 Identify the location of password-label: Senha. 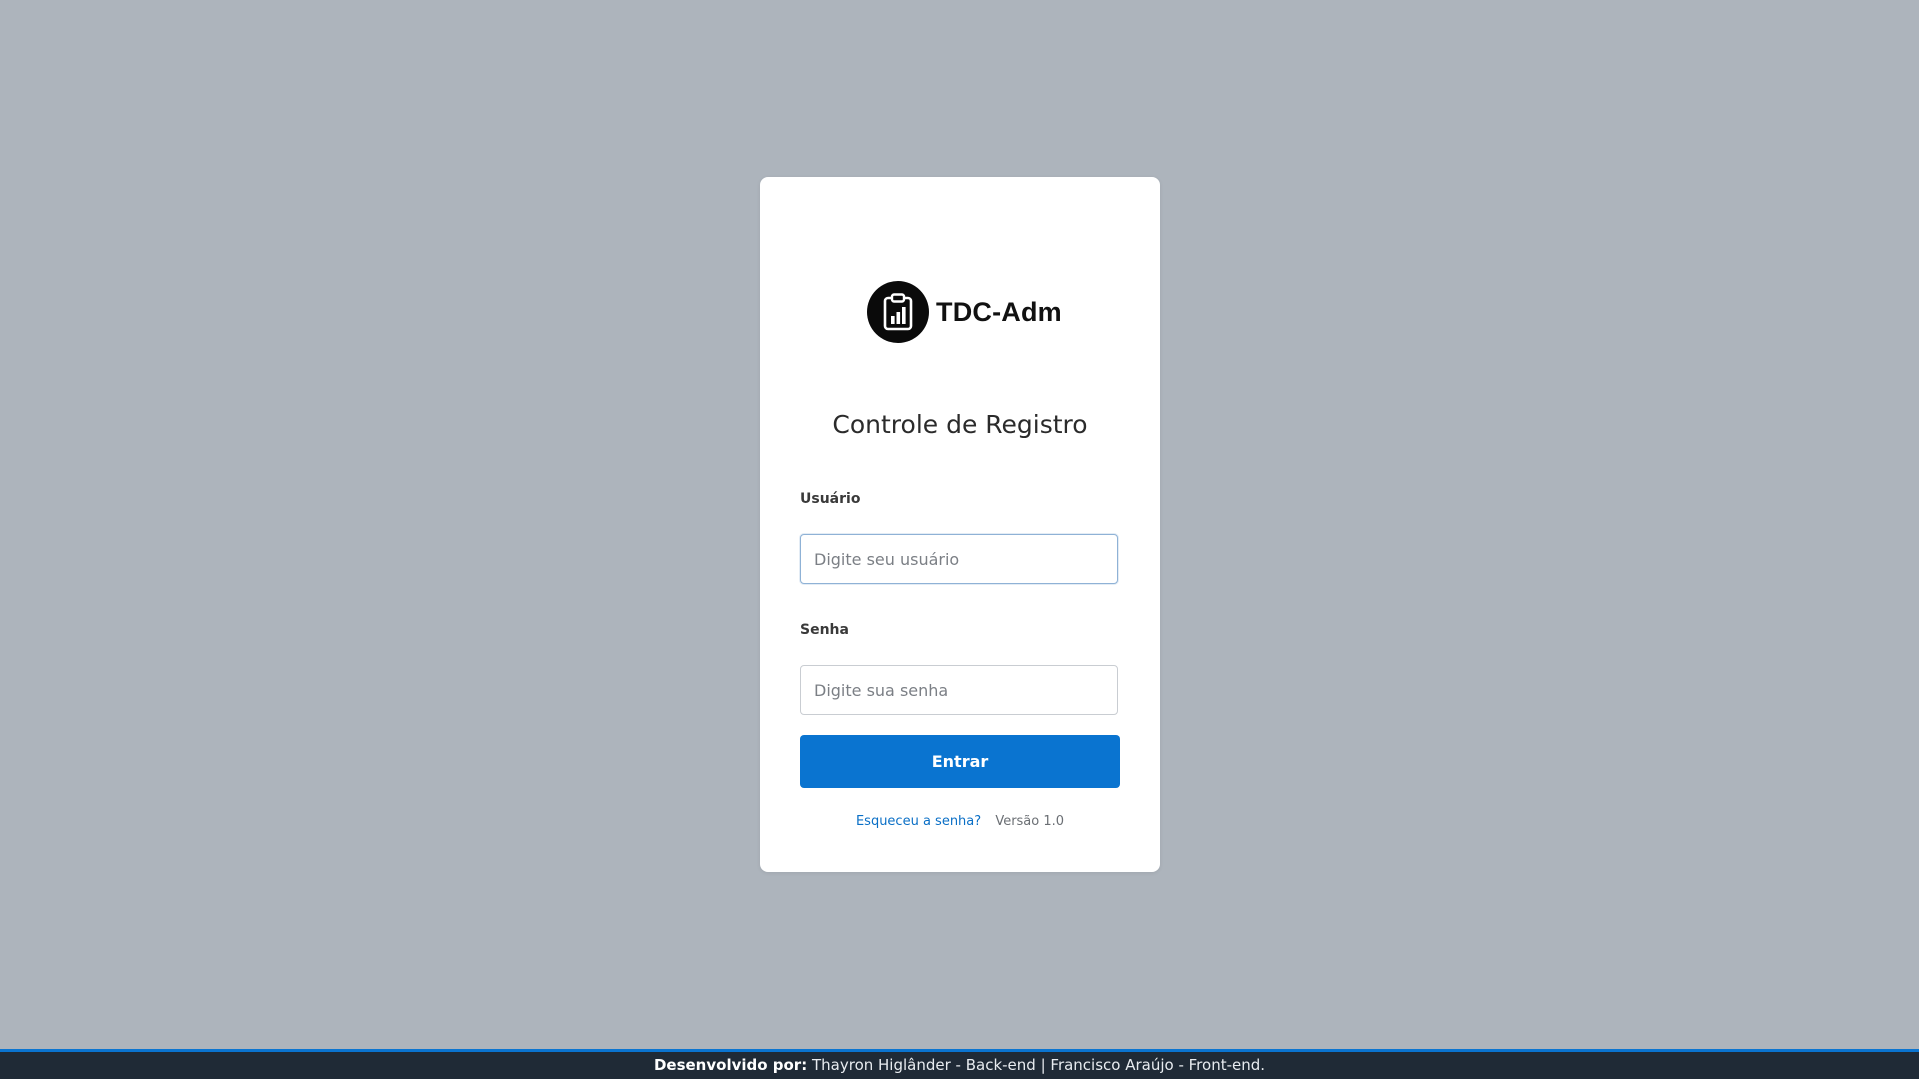
(824, 630).